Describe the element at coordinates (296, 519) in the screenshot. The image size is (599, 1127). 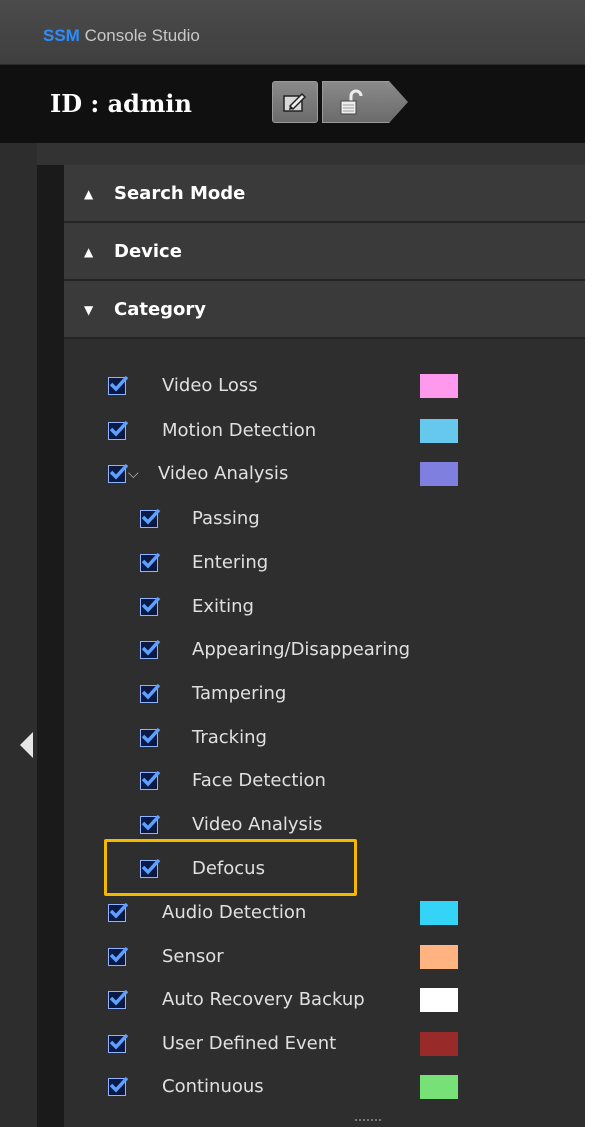
I see `list-item: Passing` at that location.